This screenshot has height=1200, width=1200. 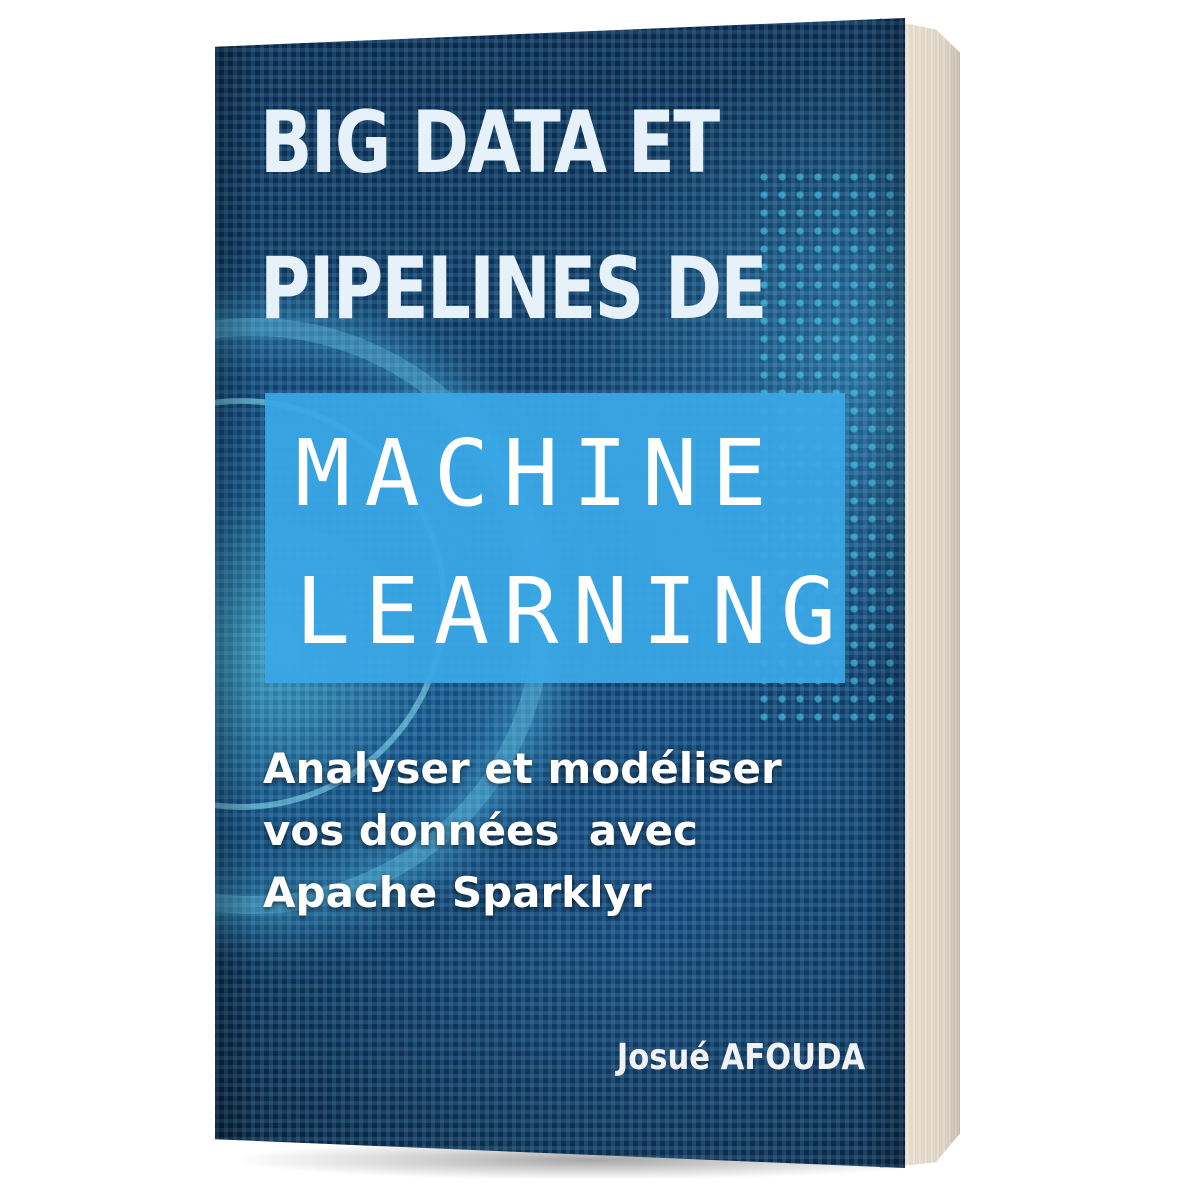 I want to click on subtitle-line-1: Analyser et modéliser, so click(x=522, y=768).